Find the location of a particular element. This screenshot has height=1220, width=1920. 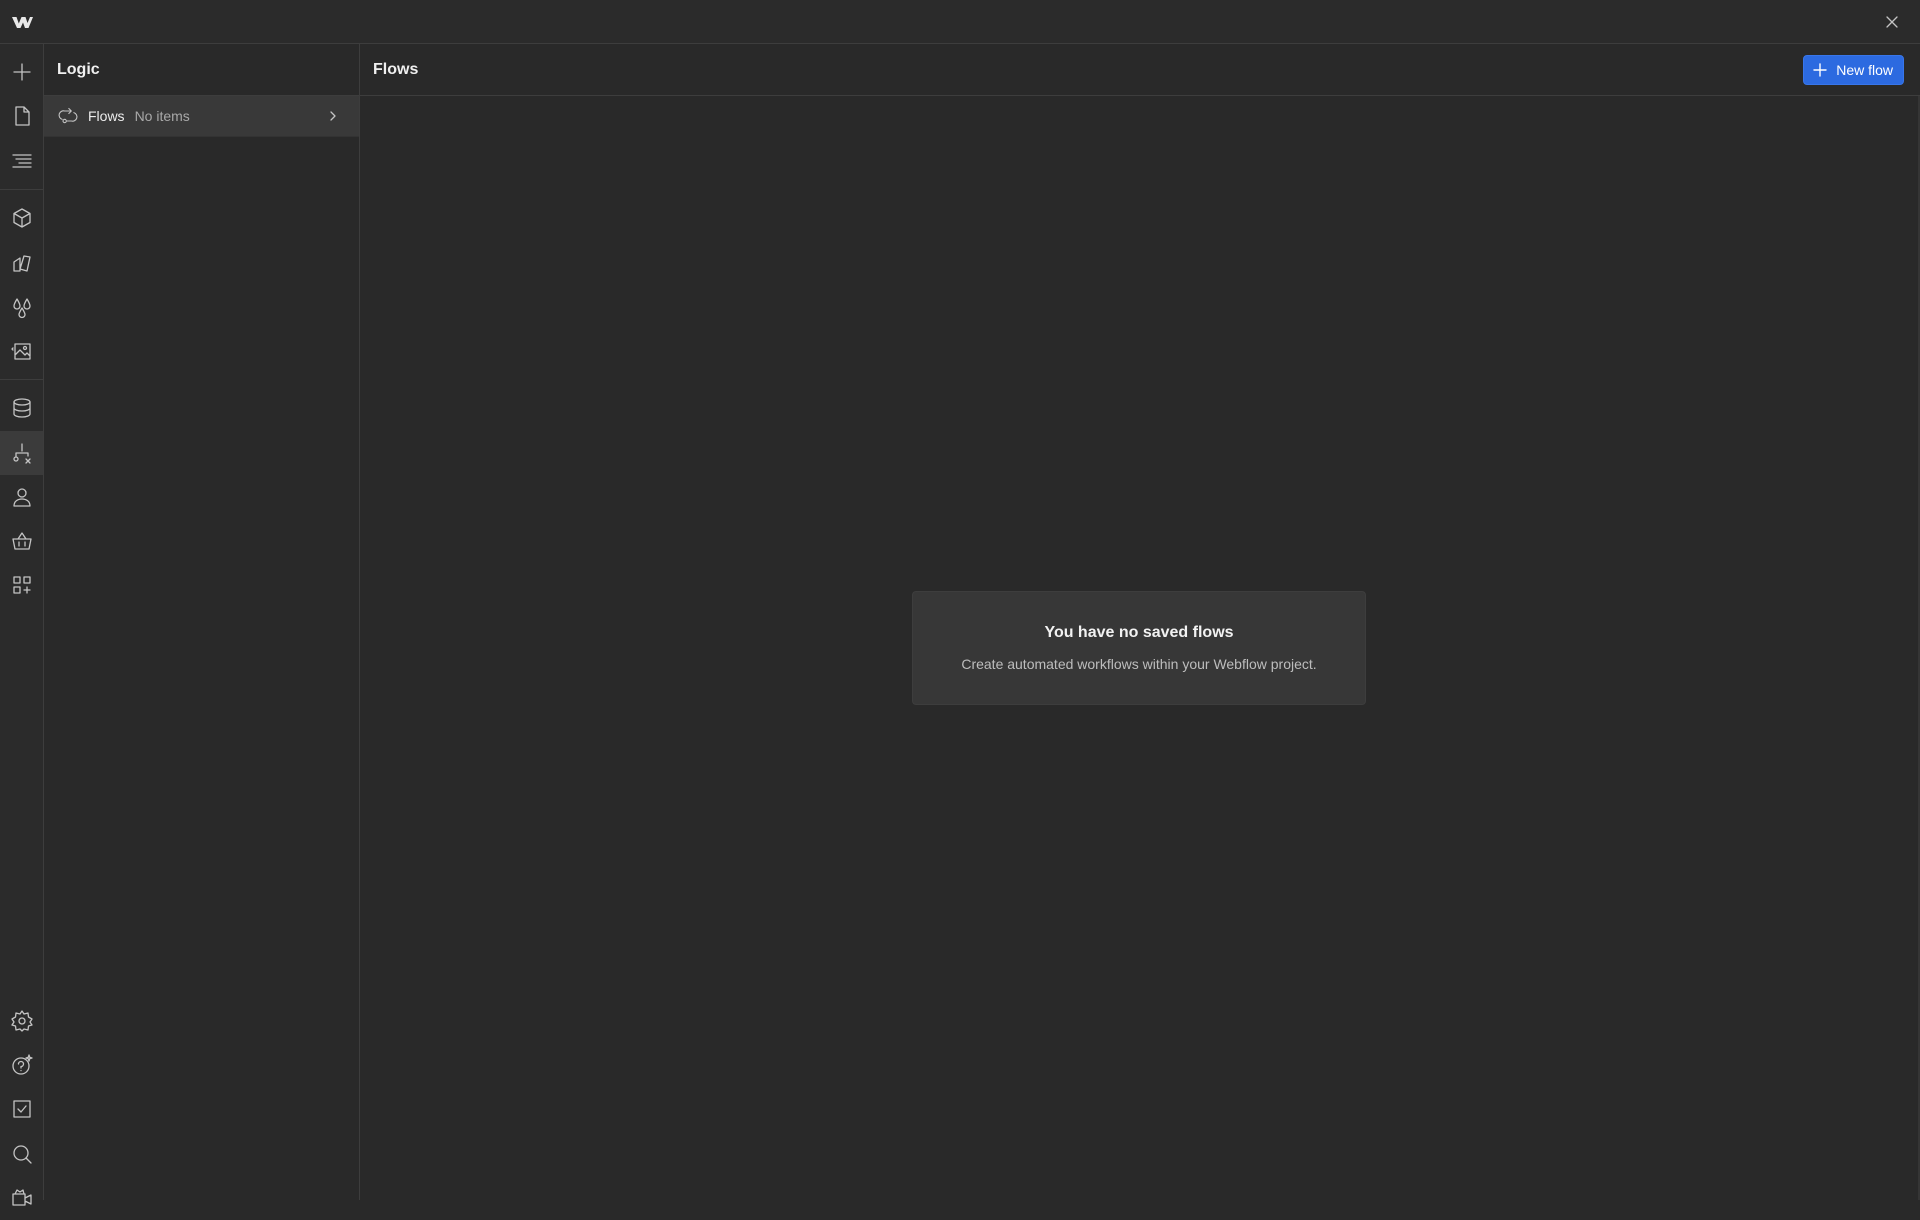

settings-icon is located at coordinates (21, 1021).